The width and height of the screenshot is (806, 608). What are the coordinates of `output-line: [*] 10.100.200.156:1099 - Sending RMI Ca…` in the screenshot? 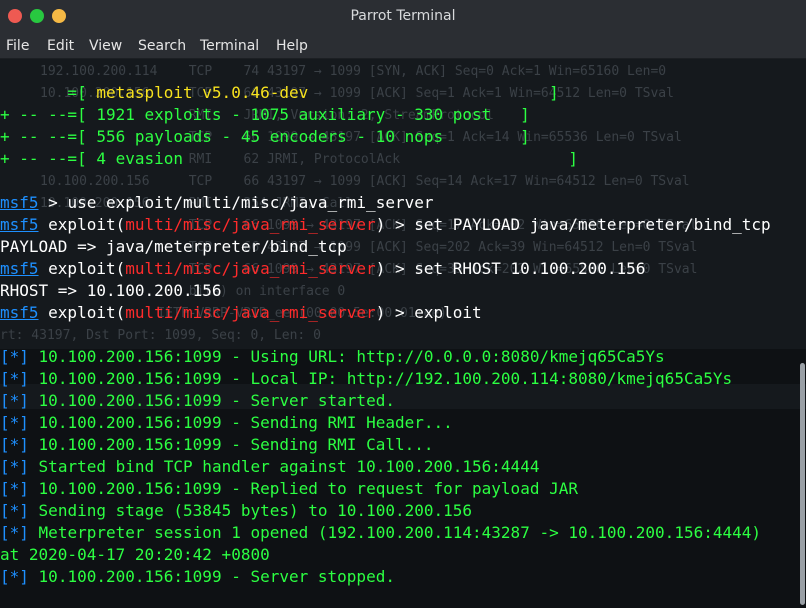 It's located at (217, 444).